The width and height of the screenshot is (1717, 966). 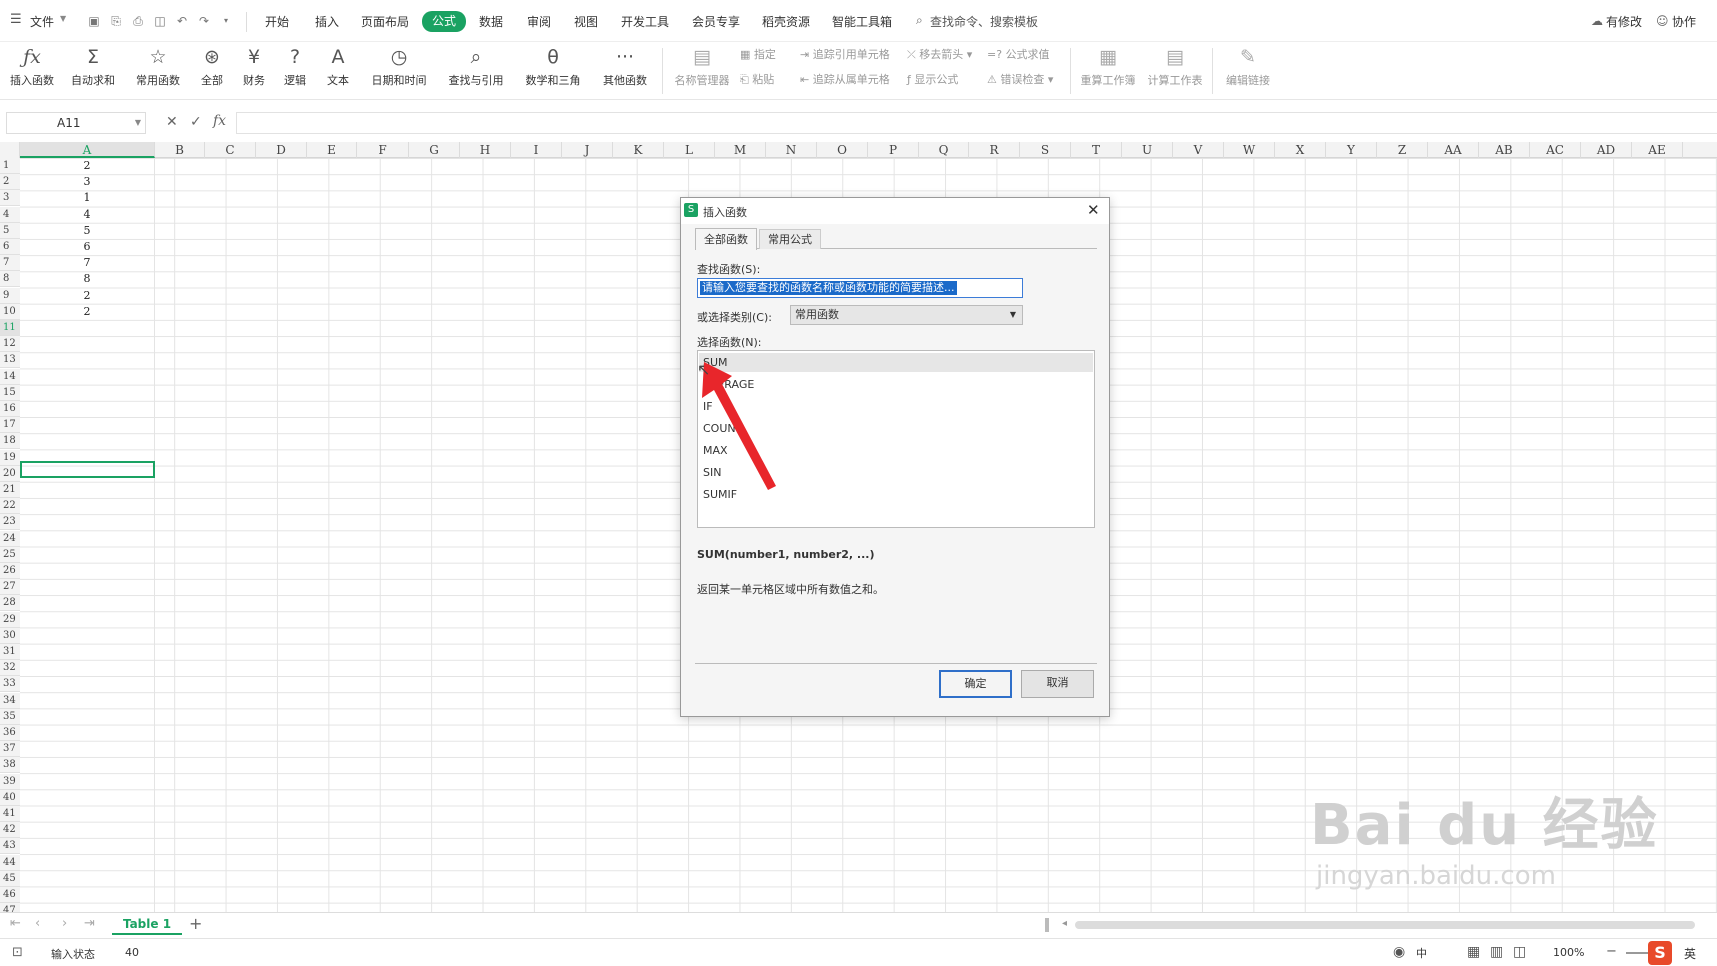 What do you see at coordinates (539, 22) in the screenshot?
I see `tab-review: 审阅` at bounding box center [539, 22].